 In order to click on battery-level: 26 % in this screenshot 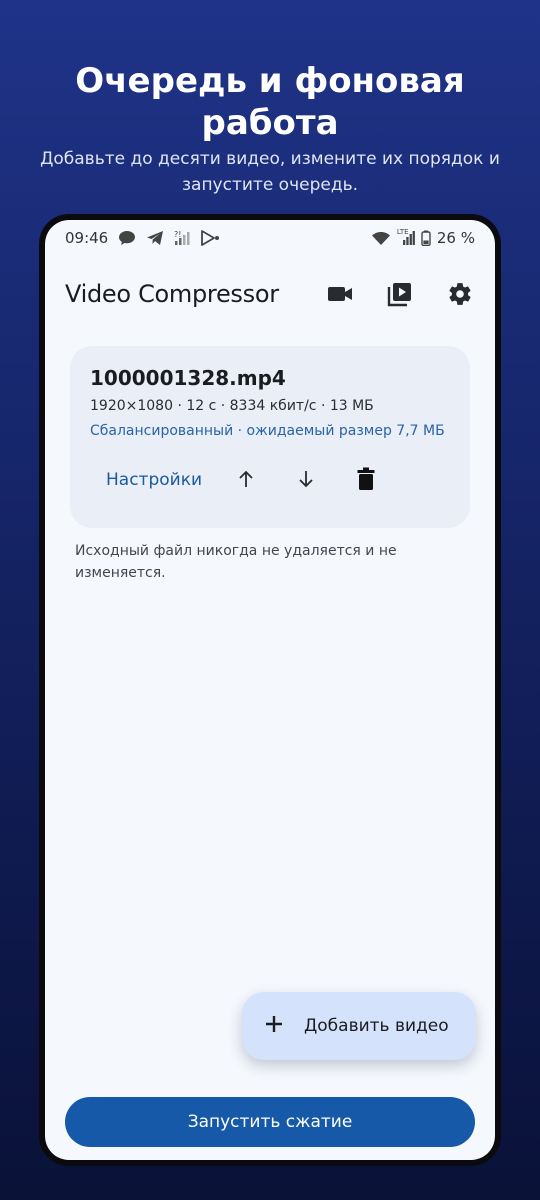, I will do `click(455, 238)`.